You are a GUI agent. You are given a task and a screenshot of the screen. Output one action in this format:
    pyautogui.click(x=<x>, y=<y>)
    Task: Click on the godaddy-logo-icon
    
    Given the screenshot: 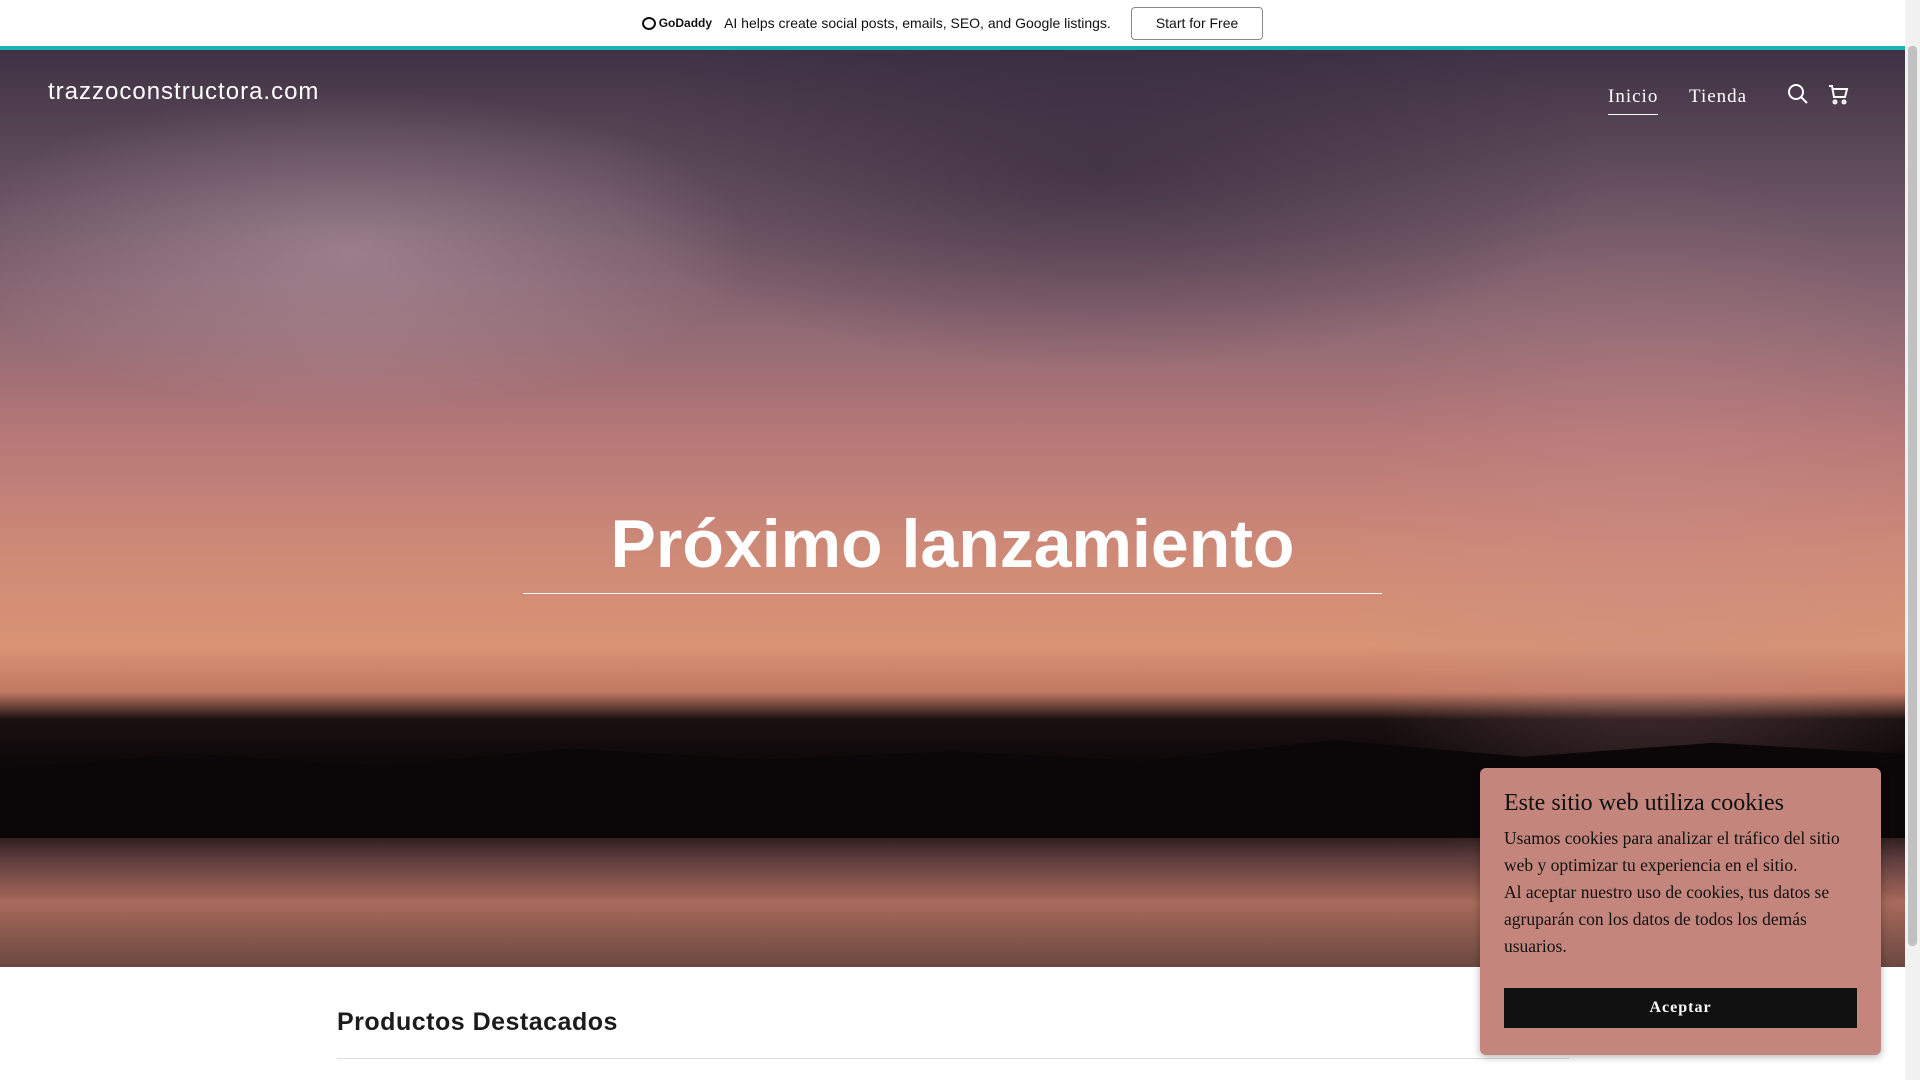 What is the action you would take?
    pyautogui.click(x=648, y=23)
    